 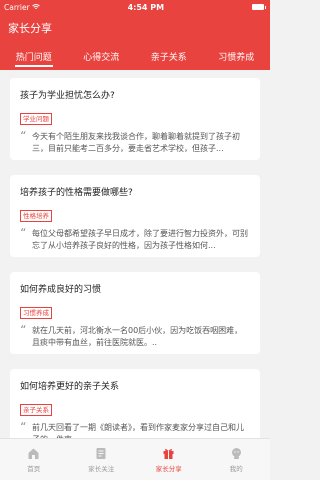 What do you see at coordinates (169, 454) in the screenshot?
I see `gift-icon` at bounding box center [169, 454].